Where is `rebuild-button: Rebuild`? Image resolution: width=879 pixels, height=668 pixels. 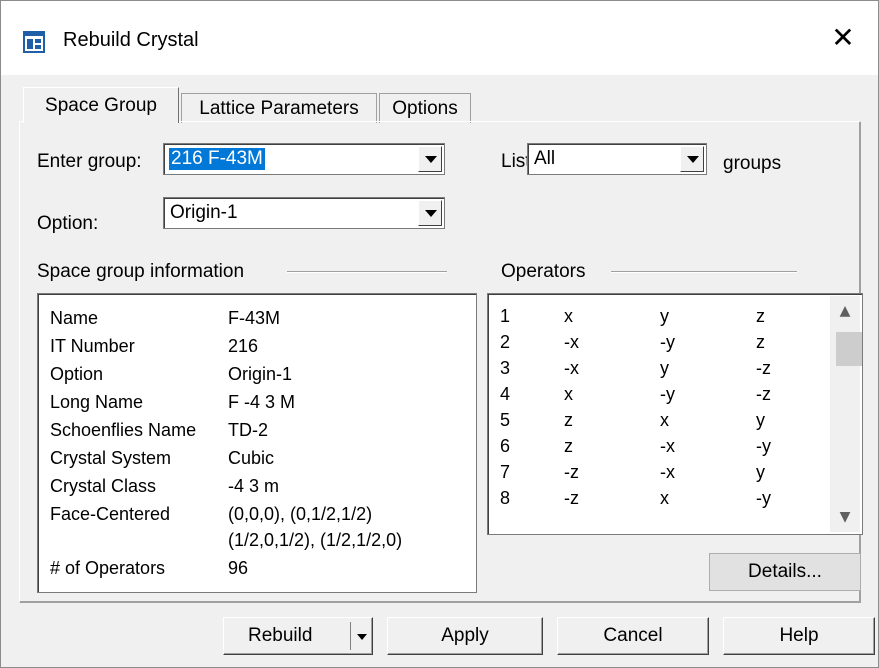 rebuild-button: Rebuild is located at coordinates (298, 636).